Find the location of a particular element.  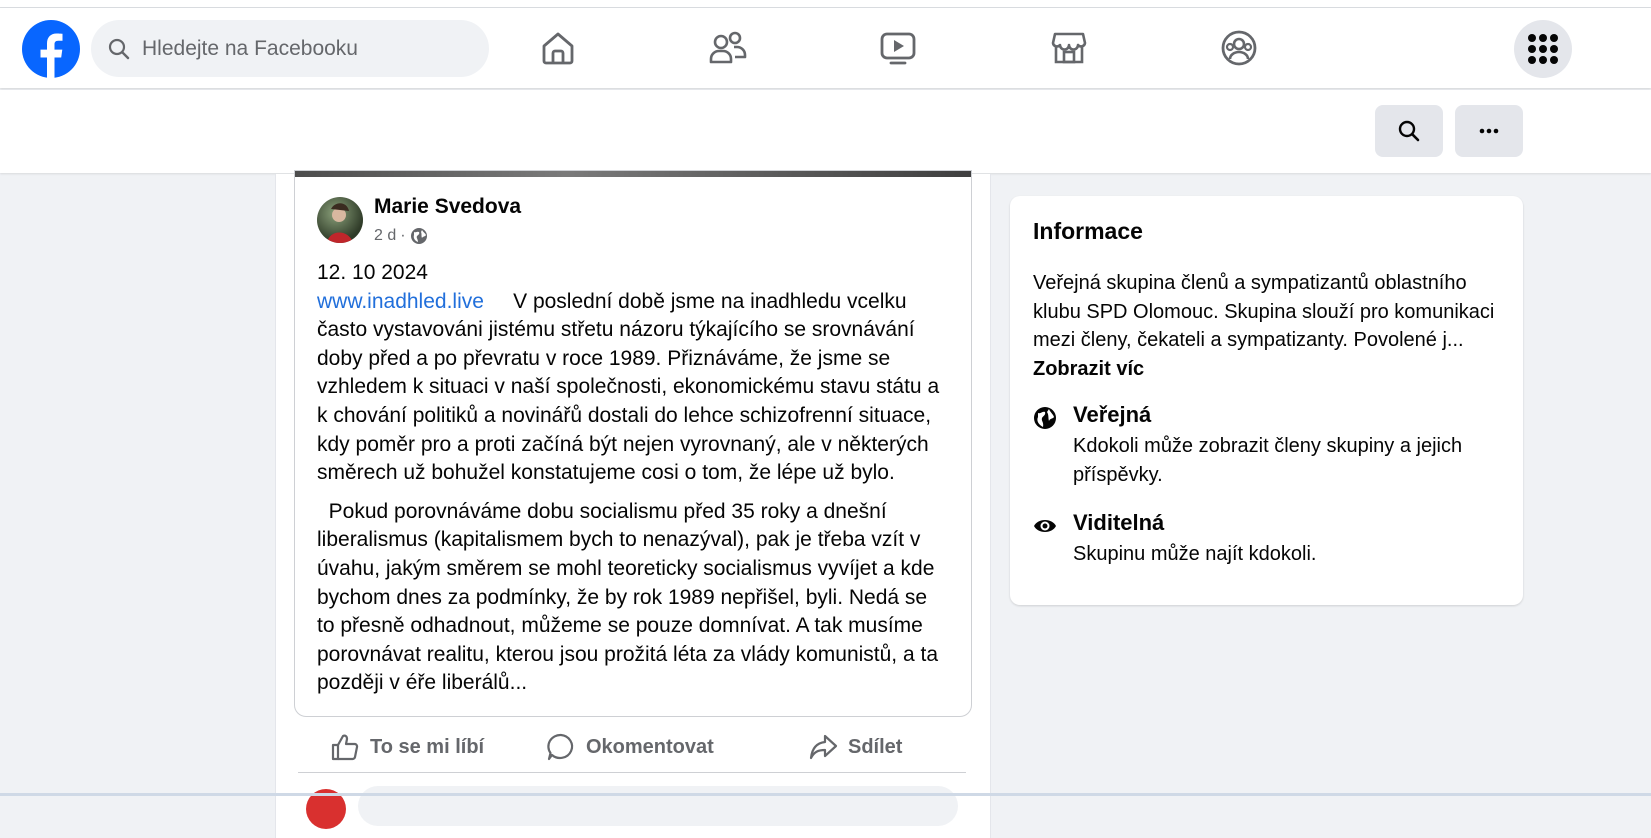

search-box: Hledejte na Facebooku is located at coordinates (290, 48).